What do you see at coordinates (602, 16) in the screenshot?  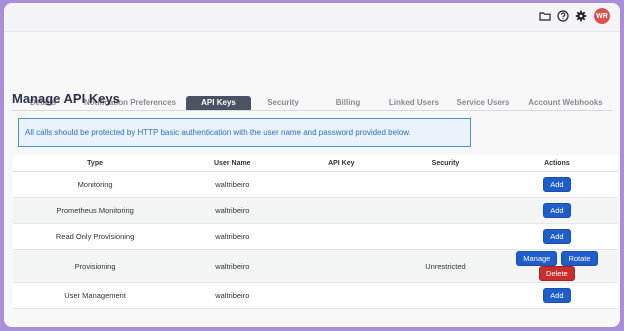 I see `user-avatar: WR` at bounding box center [602, 16].